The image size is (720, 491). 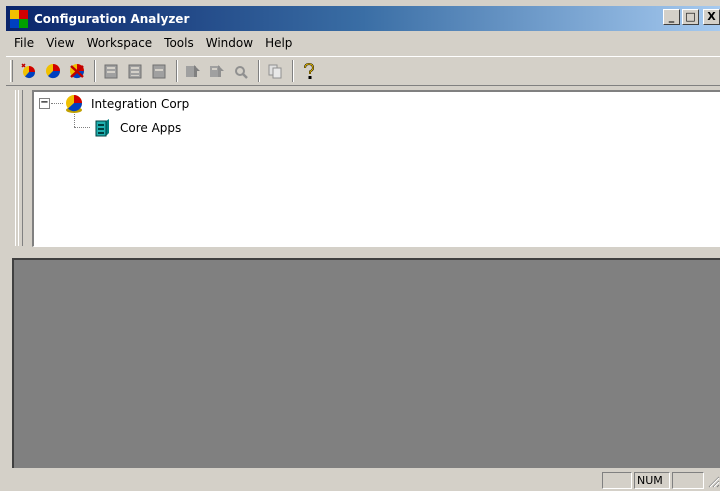 I want to click on delete-enterprise-button, so click(x=77, y=71).